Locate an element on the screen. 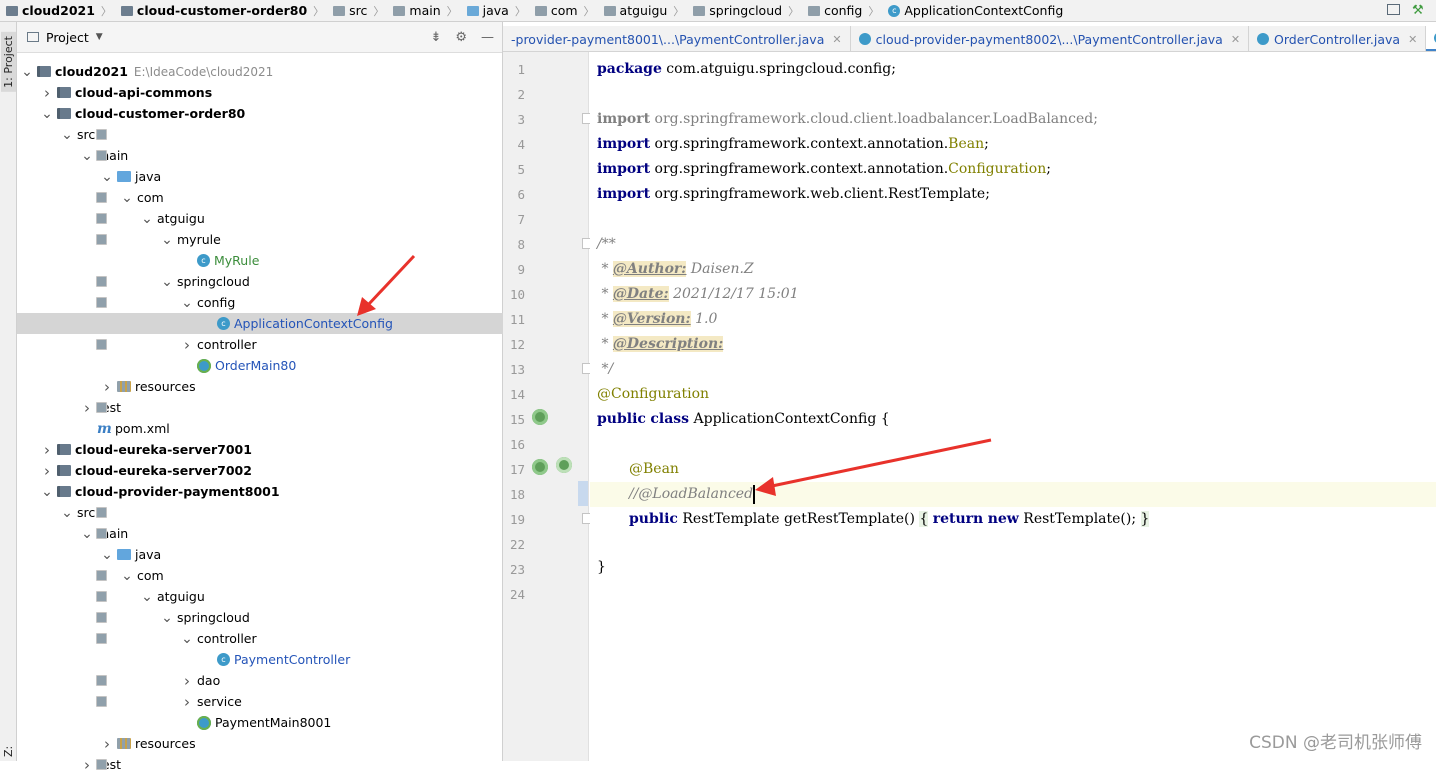  window-icon is located at coordinates (1393, 9).